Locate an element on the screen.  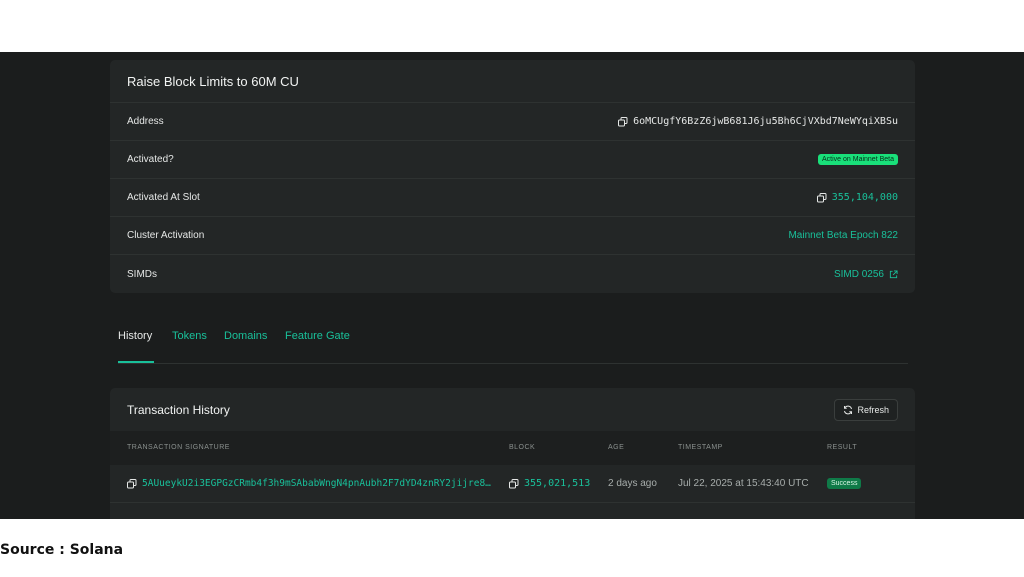
tab-domains: Domains is located at coordinates (245, 336).